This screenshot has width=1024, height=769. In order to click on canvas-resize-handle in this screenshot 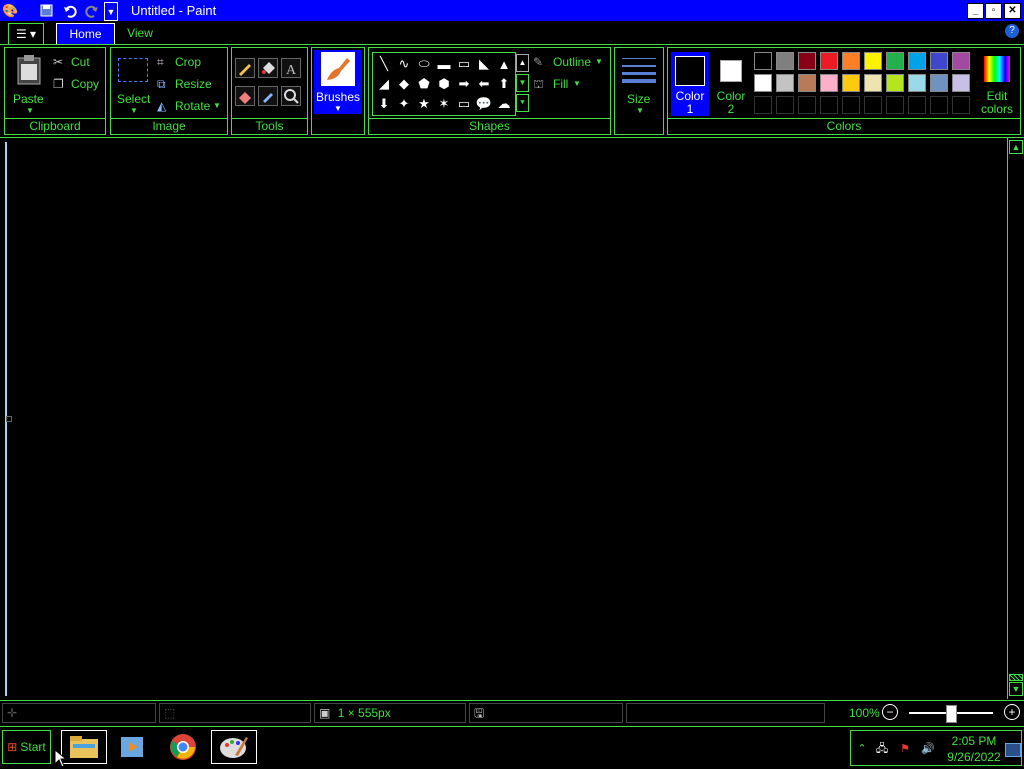, I will do `click(9, 419)`.